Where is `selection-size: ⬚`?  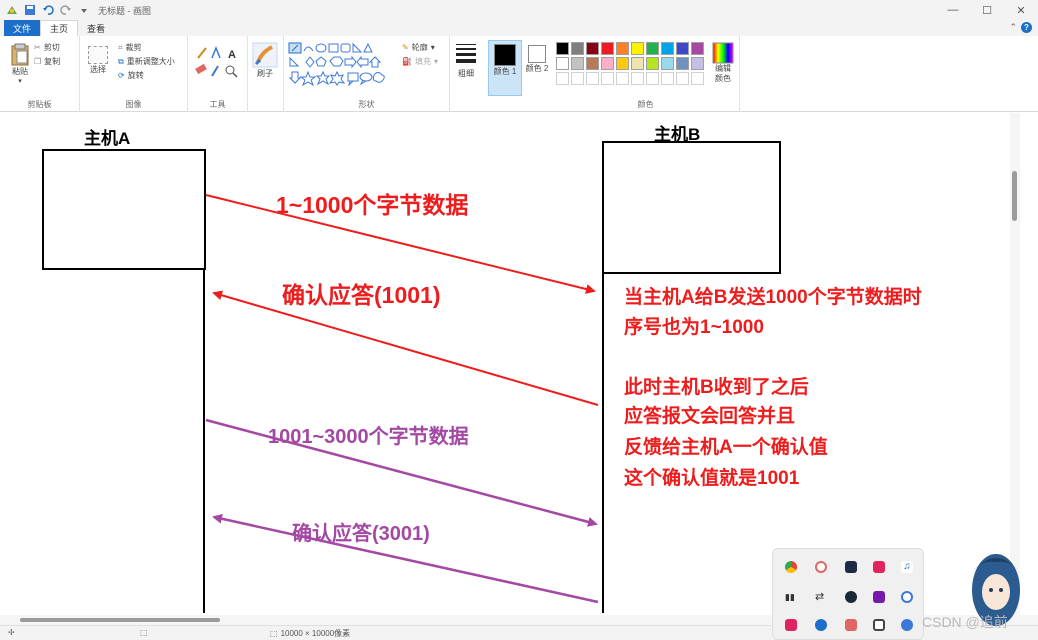
selection-size: ⬚ is located at coordinates (144, 632).